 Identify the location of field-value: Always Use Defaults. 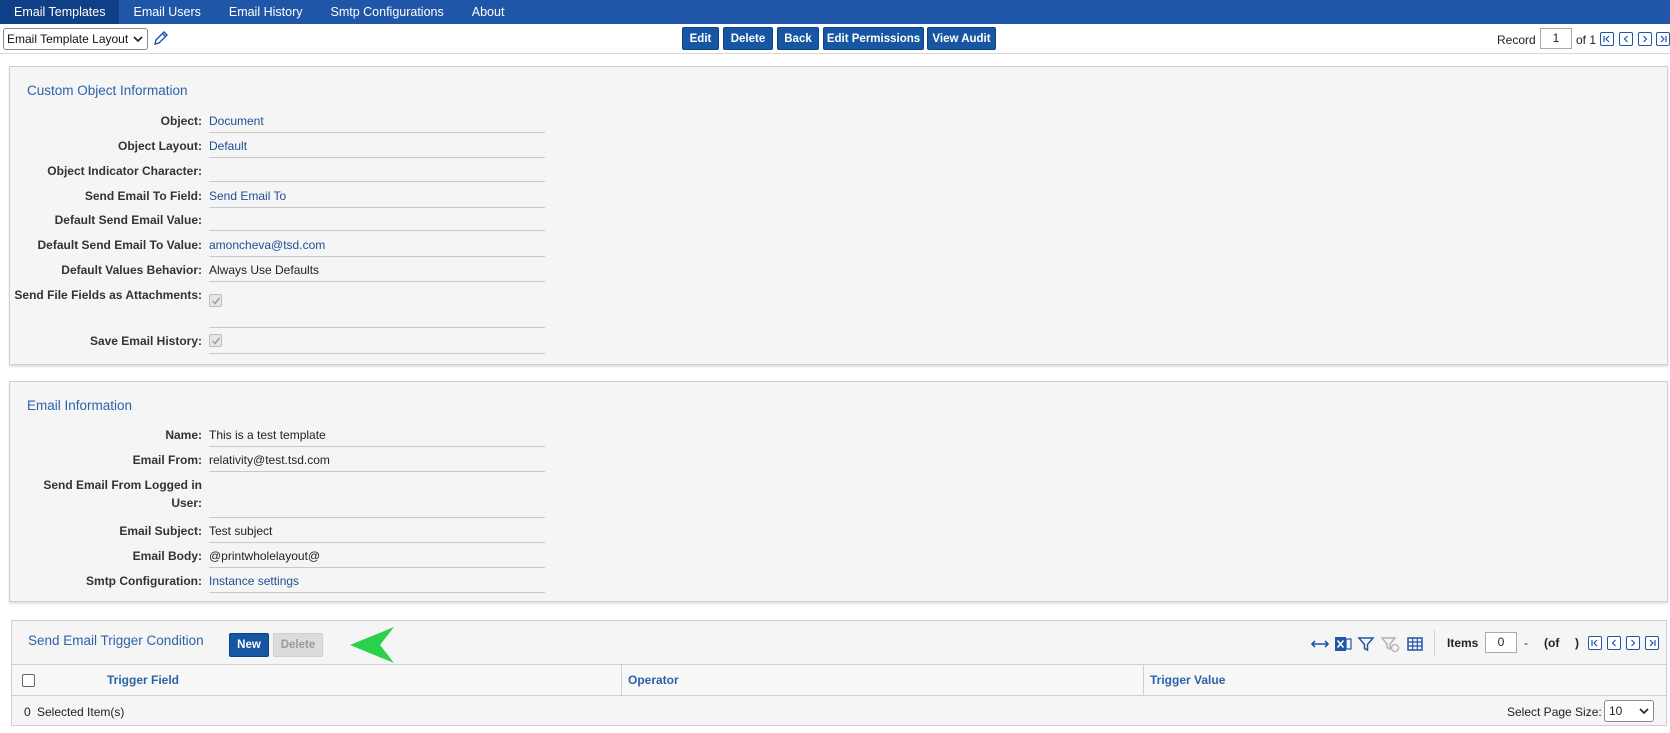
(377, 271).